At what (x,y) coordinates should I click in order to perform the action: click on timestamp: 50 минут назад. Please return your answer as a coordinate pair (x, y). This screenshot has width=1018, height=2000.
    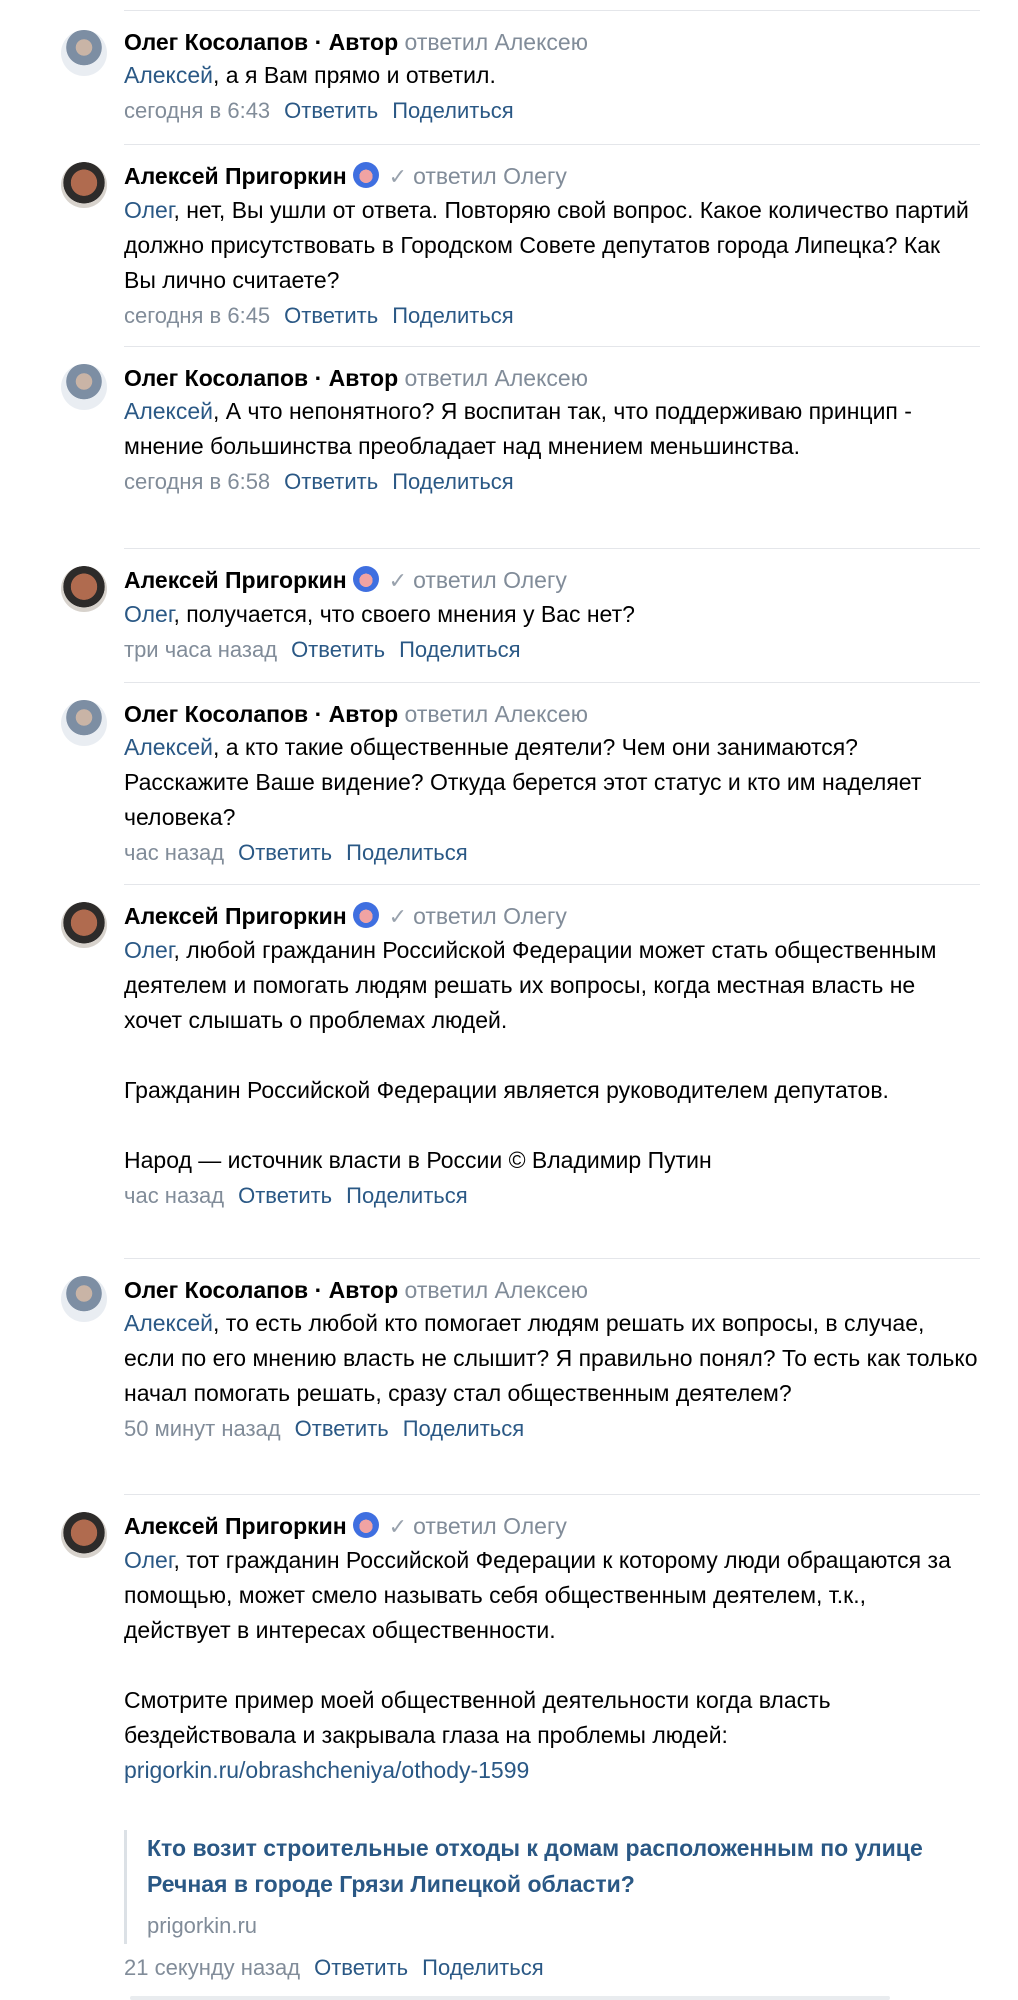
    Looking at the image, I should click on (202, 1428).